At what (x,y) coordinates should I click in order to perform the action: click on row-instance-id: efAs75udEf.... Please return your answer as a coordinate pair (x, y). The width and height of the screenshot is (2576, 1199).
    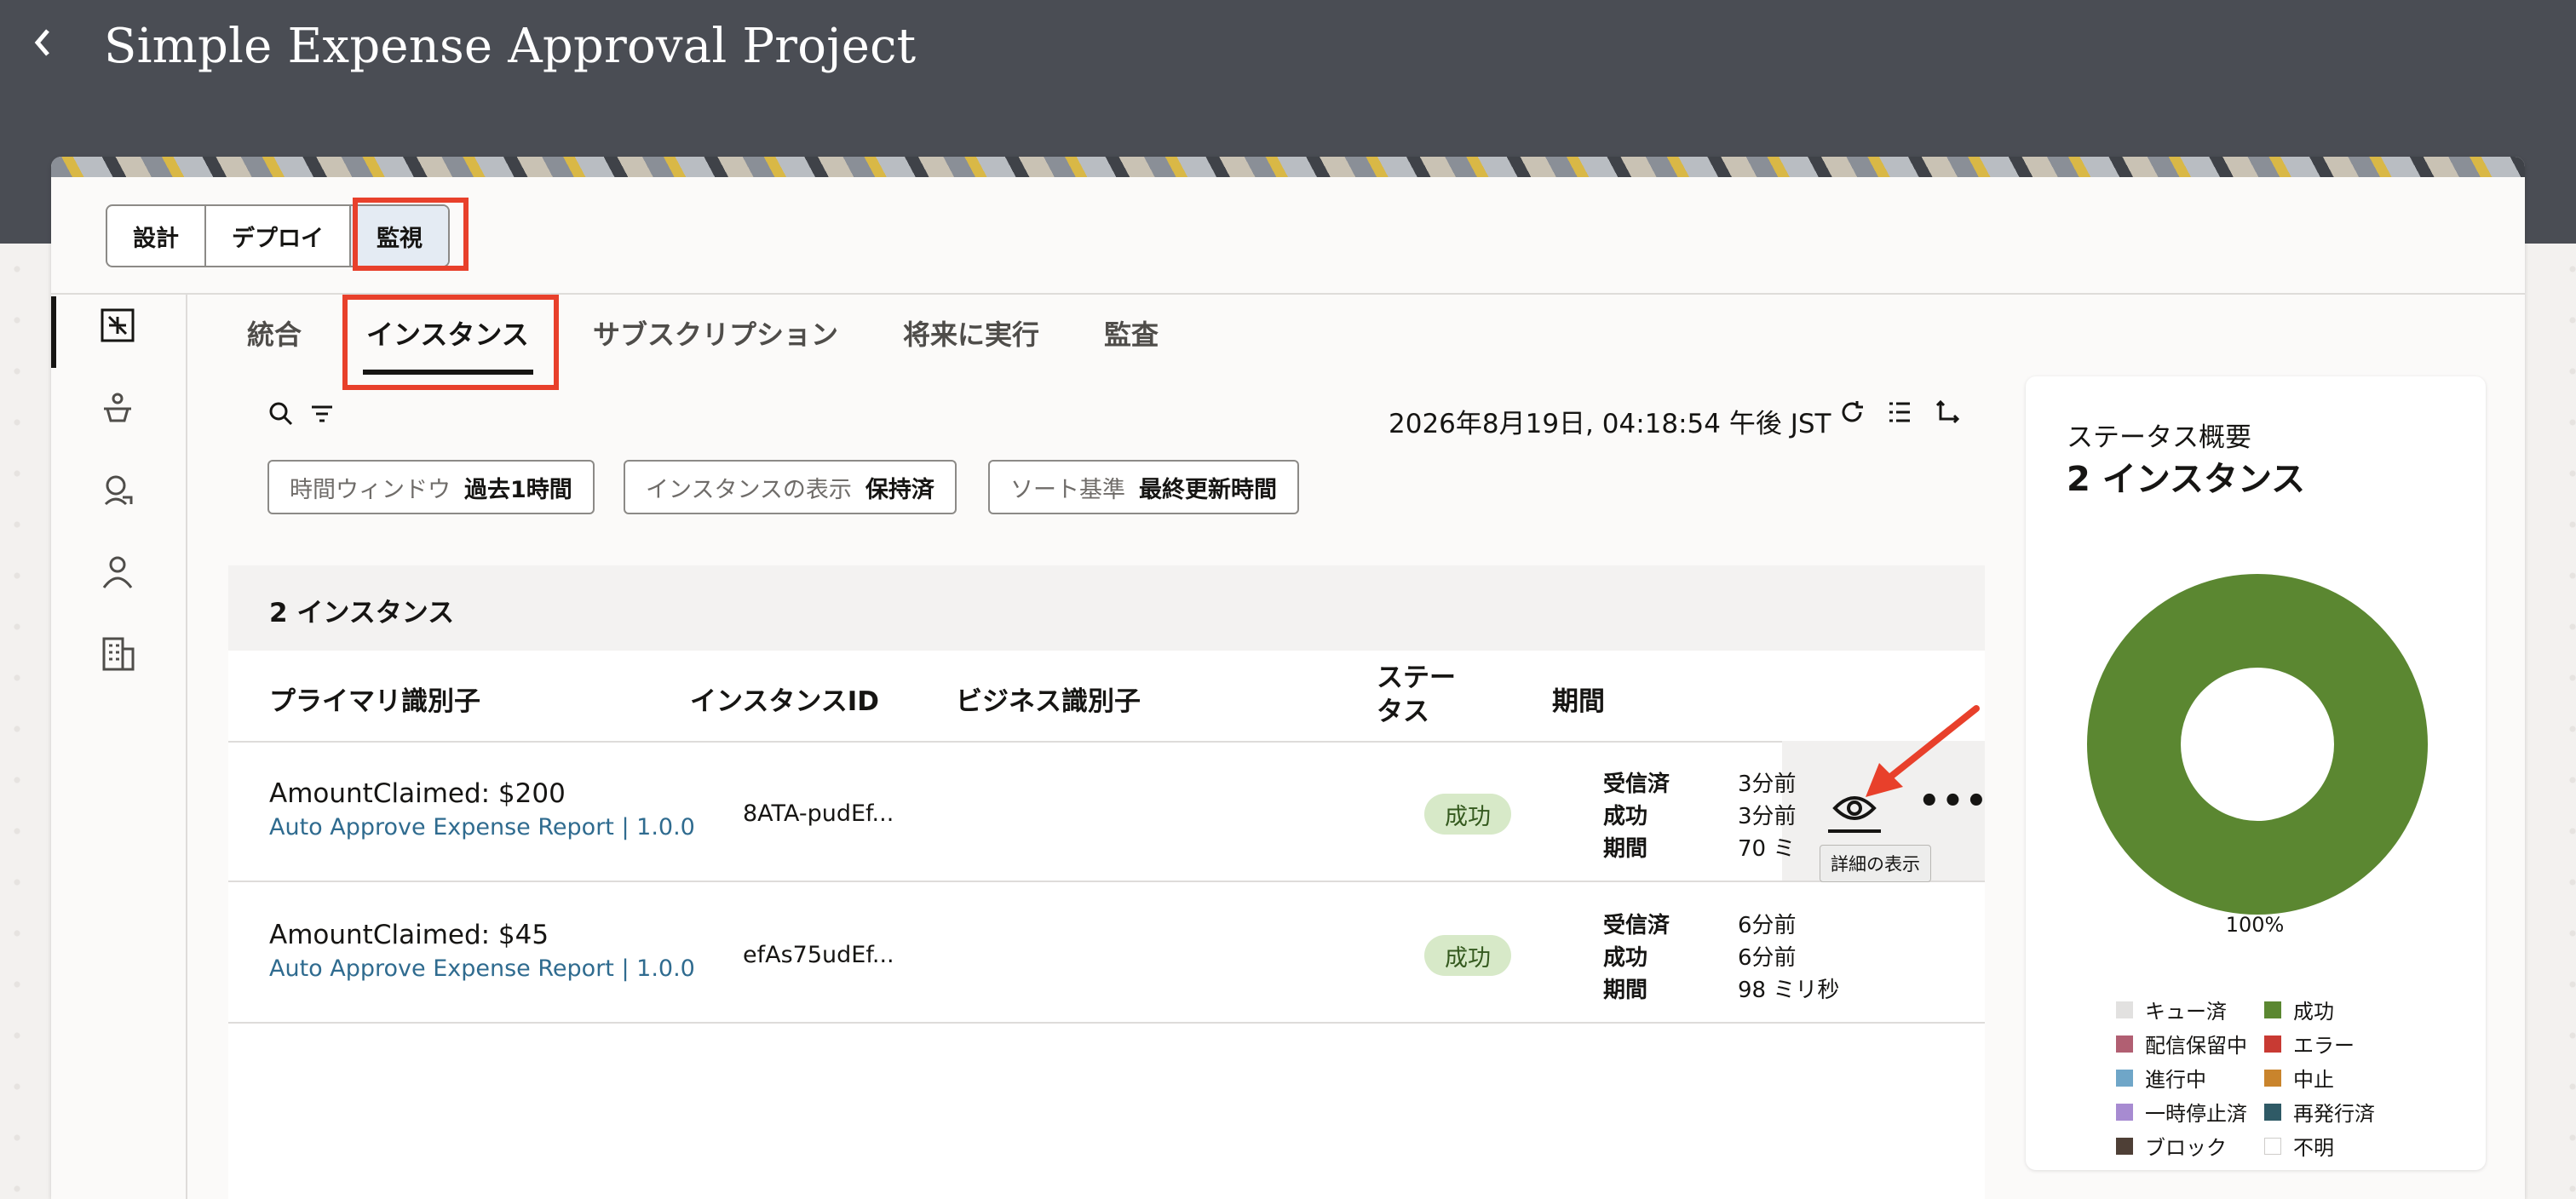
    Looking at the image, I should click on (819, 955).